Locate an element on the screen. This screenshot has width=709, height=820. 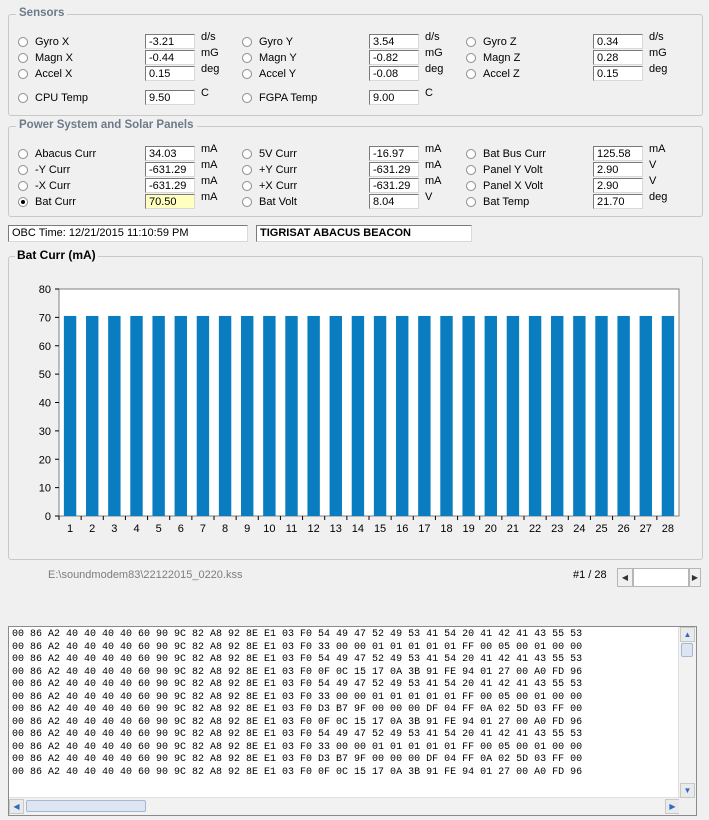
y-tick-label: 70 is located at coordinates (45, 318).